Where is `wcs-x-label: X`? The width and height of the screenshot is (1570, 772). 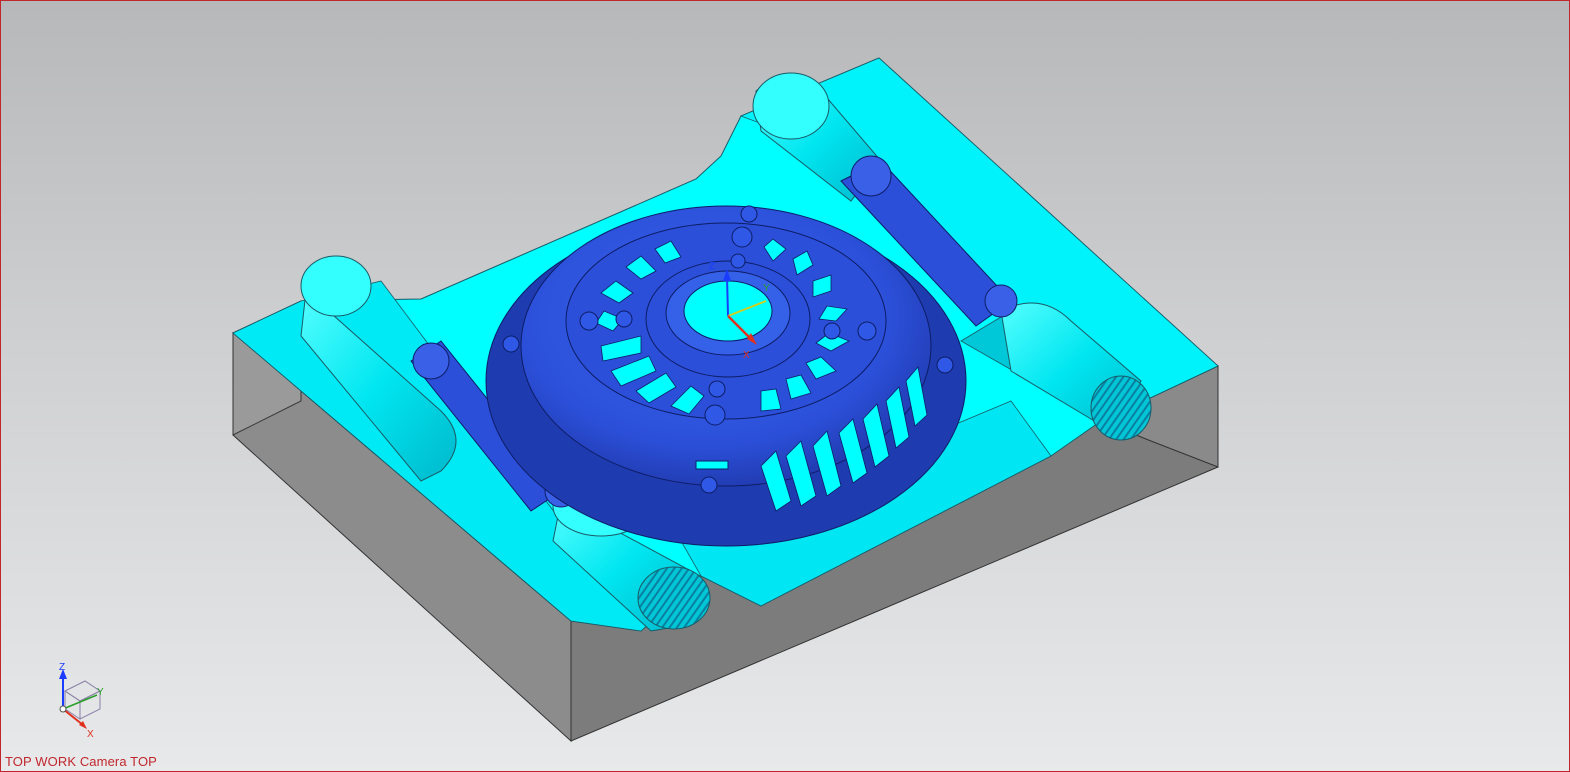 wcs-x-label: X is located at coordinates (746, 355).